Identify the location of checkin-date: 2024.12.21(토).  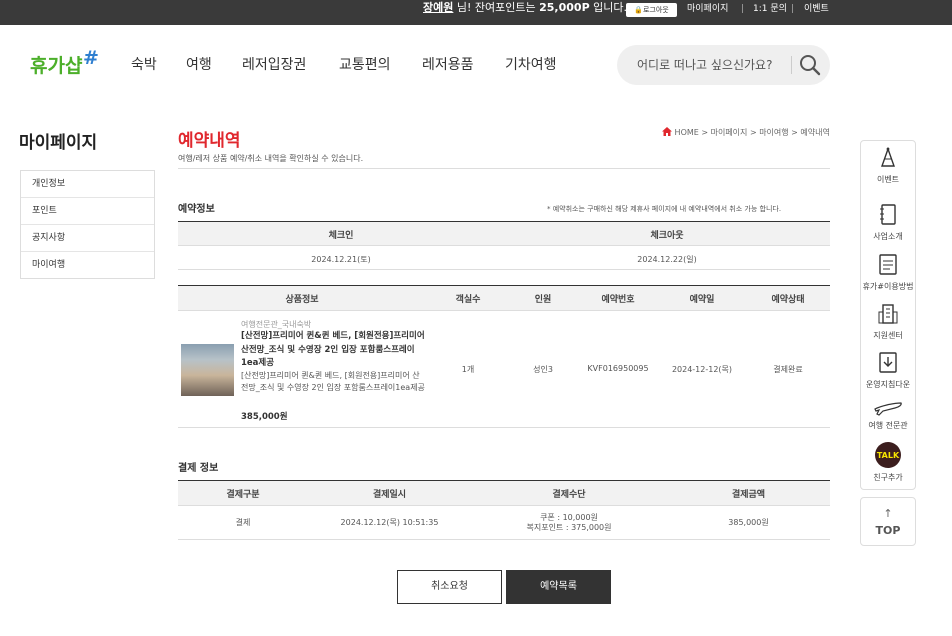
(341, 259).